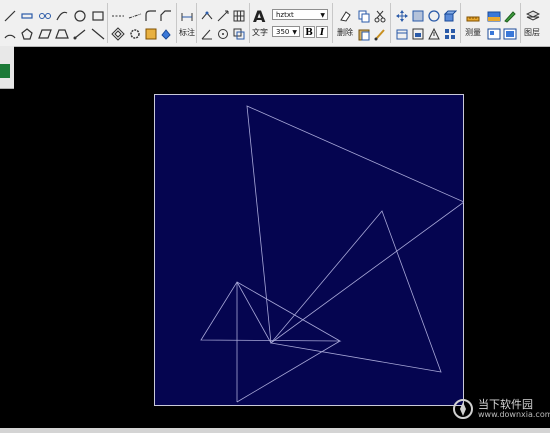  I want to click on warning-icon, so click(434, 34).